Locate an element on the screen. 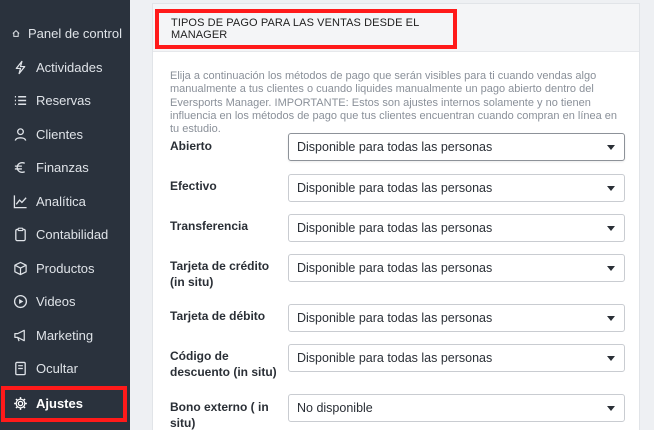 Image resolution: width=654 pixels, height=430 pixels. lightning-icon is located at coordinates (20, 68).